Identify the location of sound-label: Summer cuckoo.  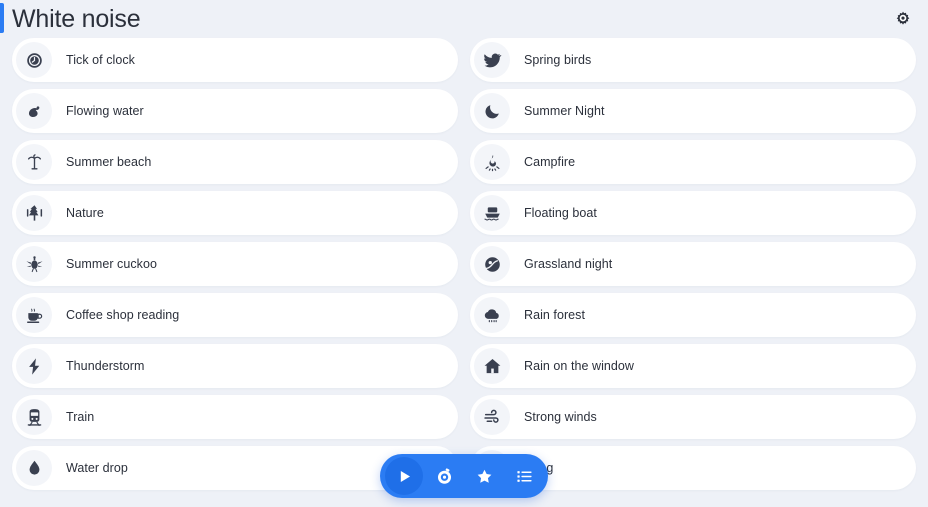
(111, 264).